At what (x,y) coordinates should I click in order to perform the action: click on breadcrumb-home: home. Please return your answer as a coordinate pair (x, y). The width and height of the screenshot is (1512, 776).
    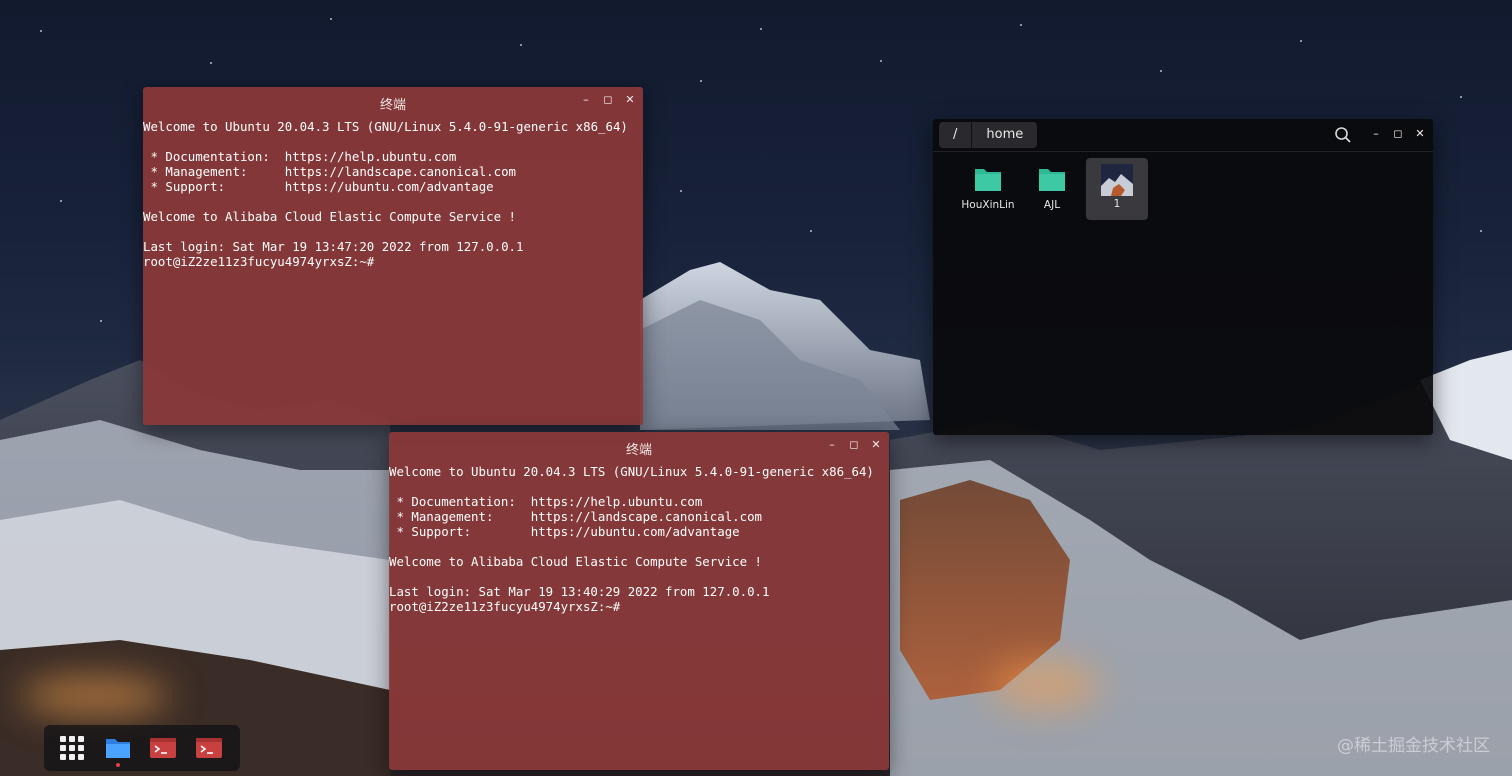
    Looking at the image, I should click on (1004, 135).